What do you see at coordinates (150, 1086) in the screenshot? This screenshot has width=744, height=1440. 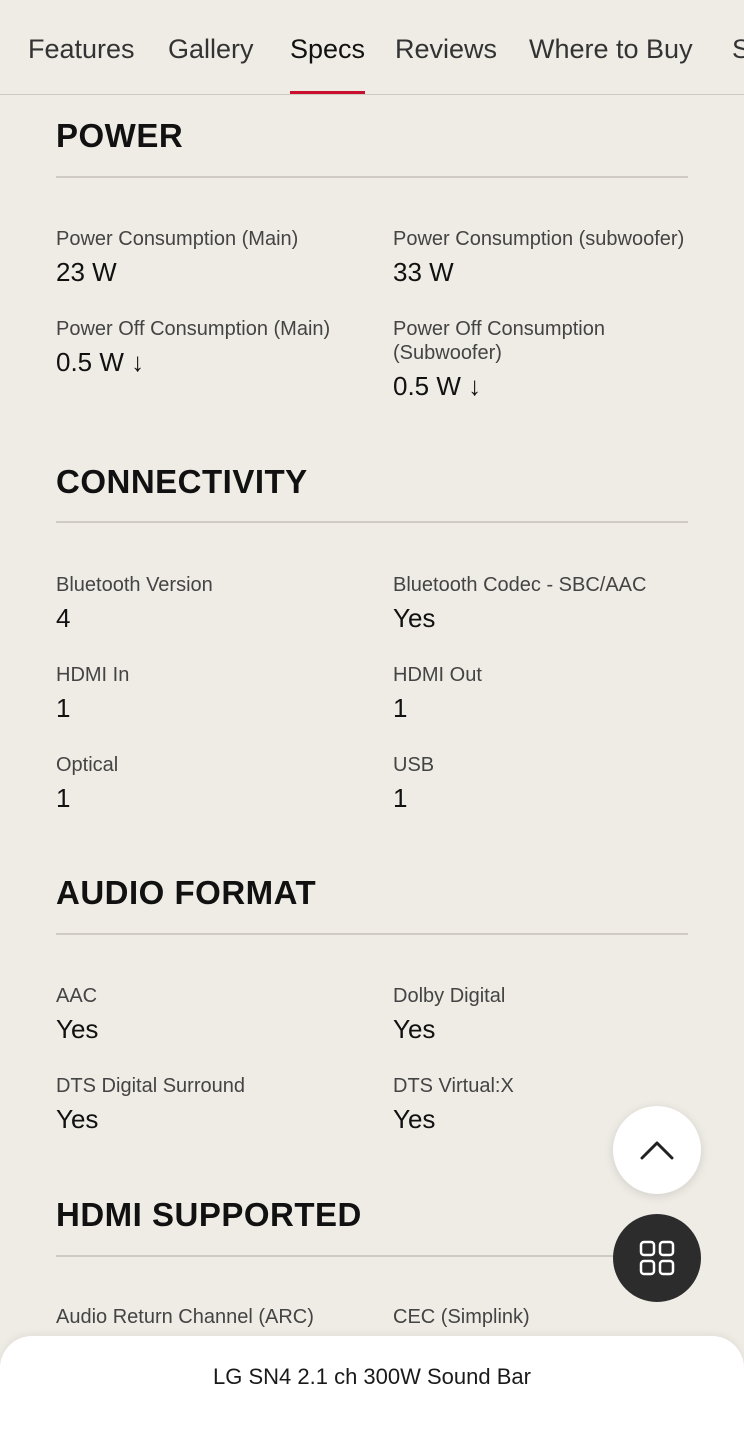 I see `spec-label: DTS Digital Surround` at bounding box center [150, 1086].